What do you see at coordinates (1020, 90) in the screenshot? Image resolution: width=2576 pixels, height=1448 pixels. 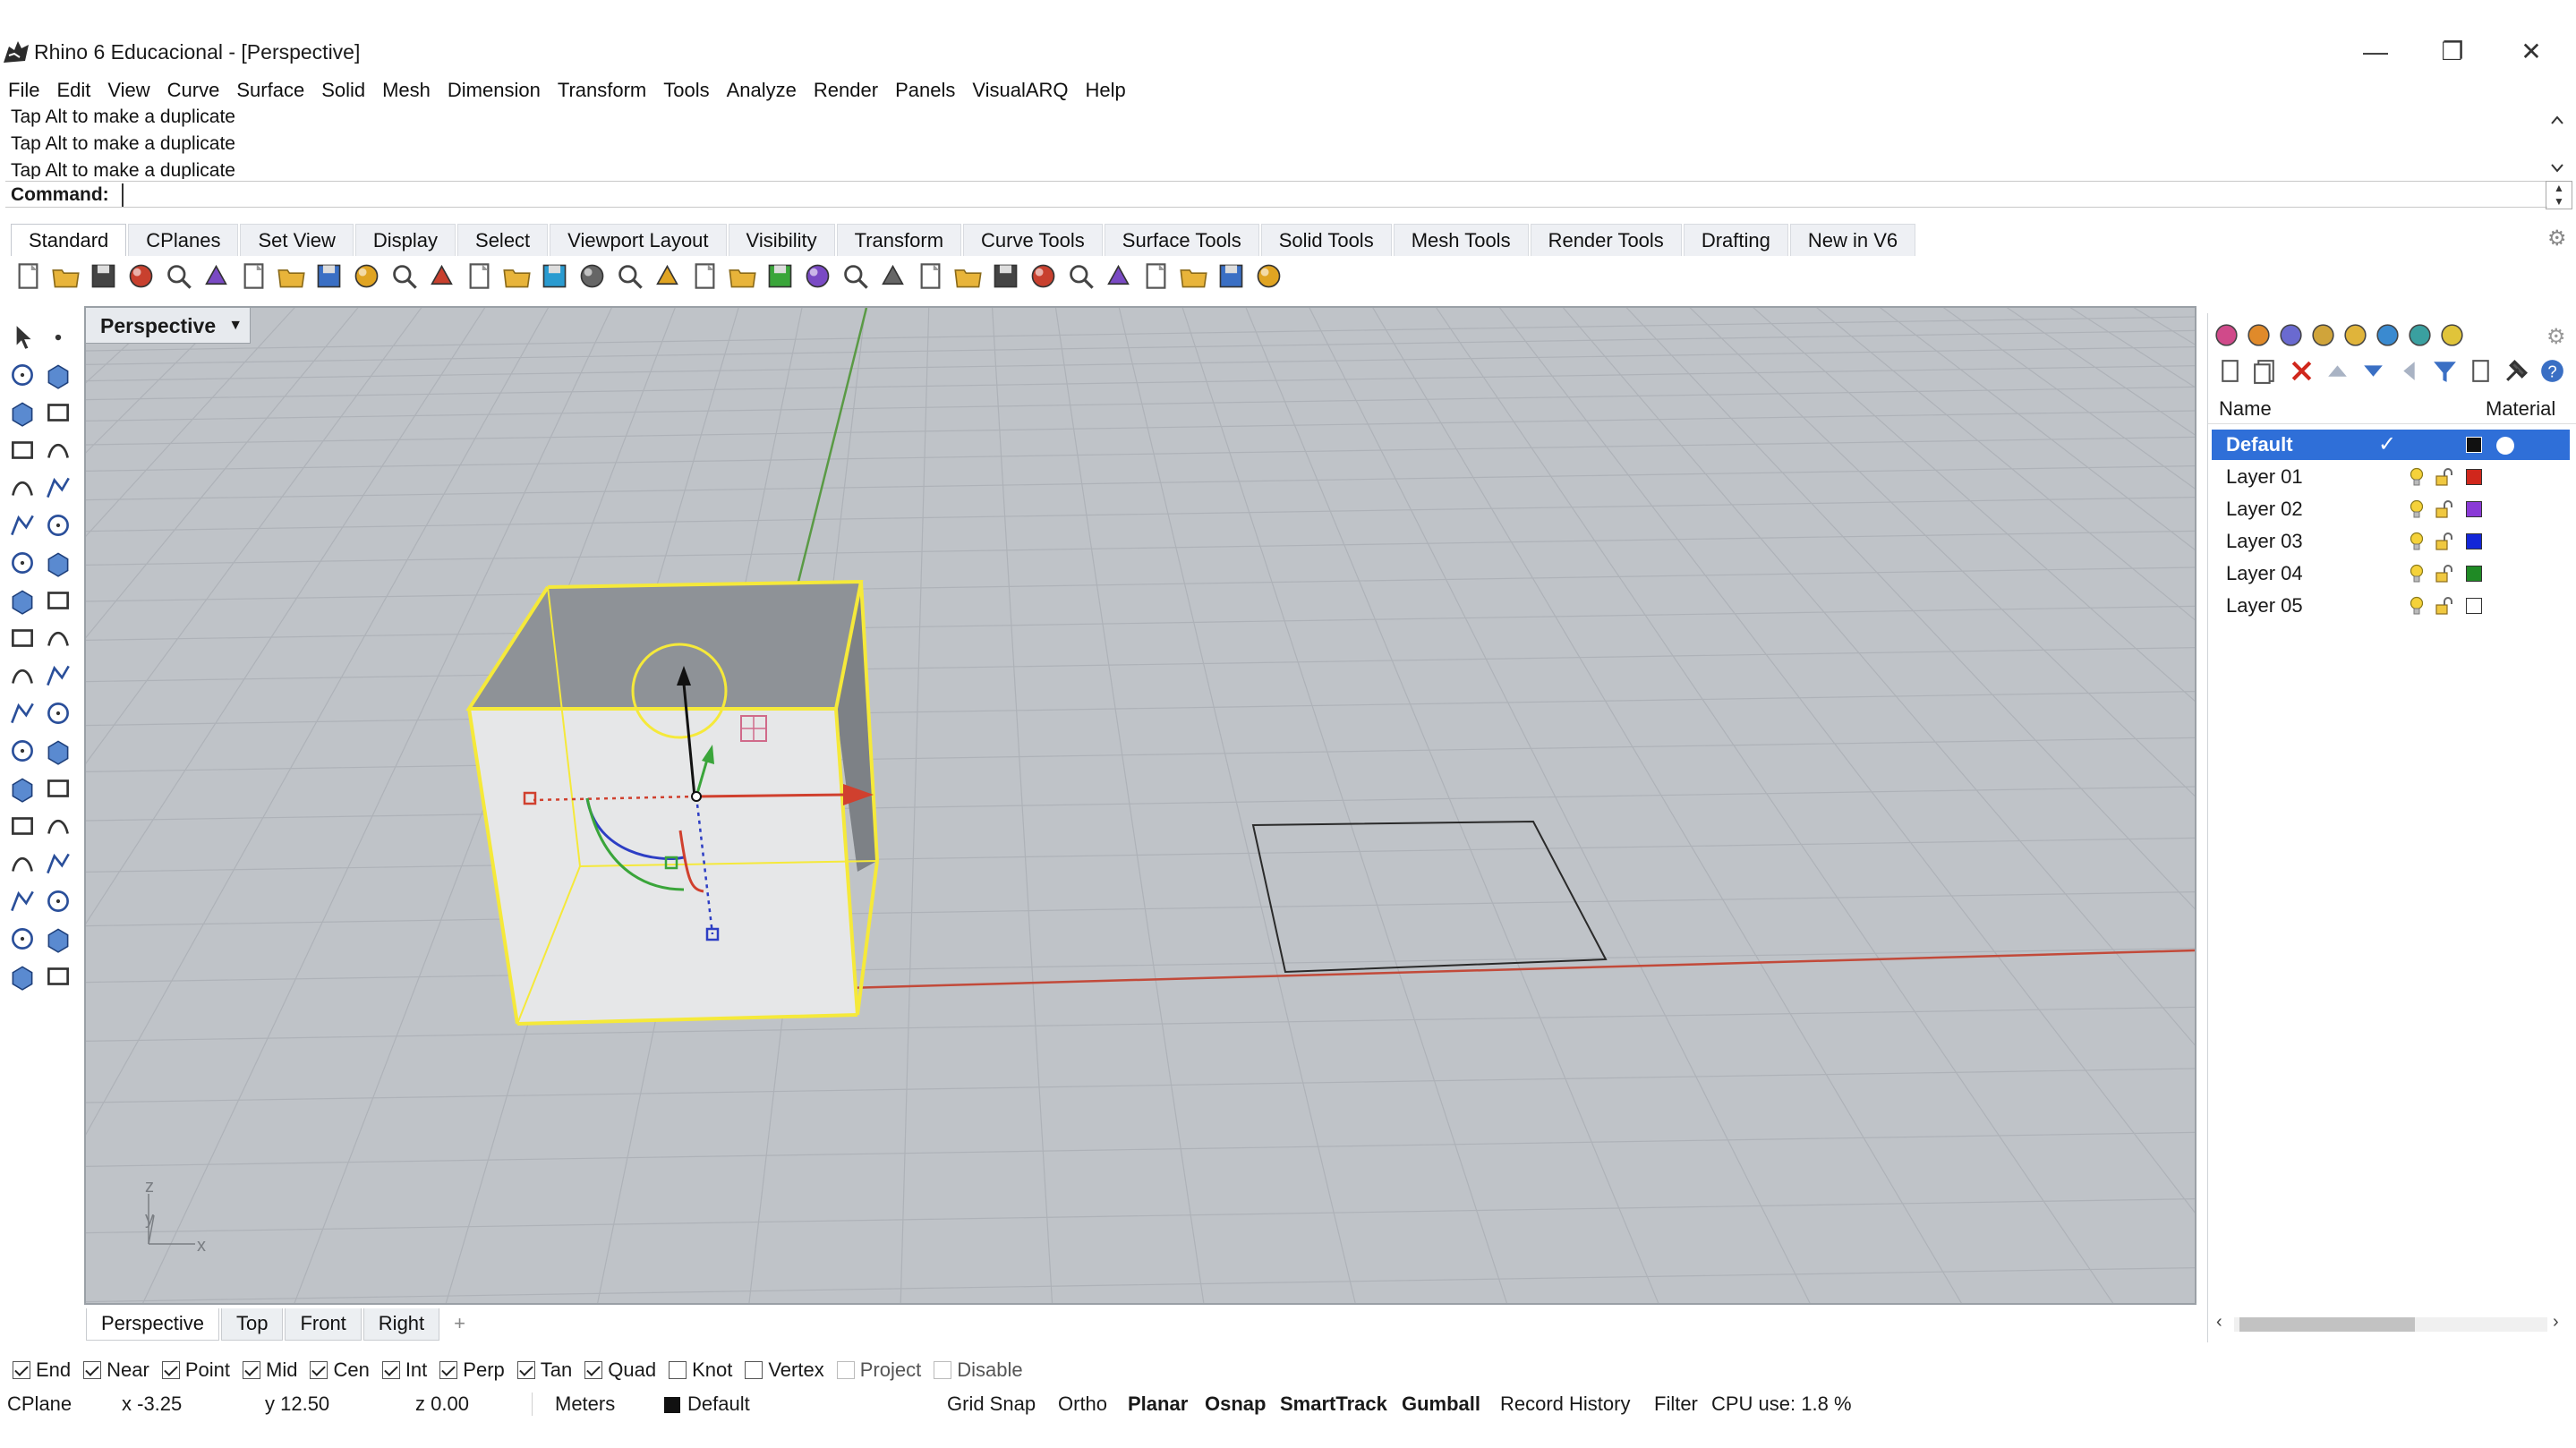 I see `menu-visualarq: VisualARQ` at bounding box center [1020, 90].